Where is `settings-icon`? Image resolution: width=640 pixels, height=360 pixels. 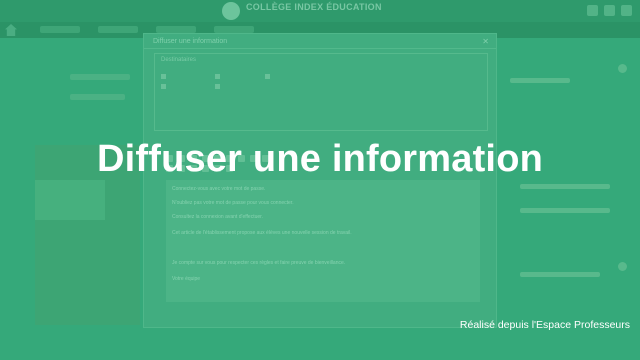
settings-icon is located at coordinates (609, 10).